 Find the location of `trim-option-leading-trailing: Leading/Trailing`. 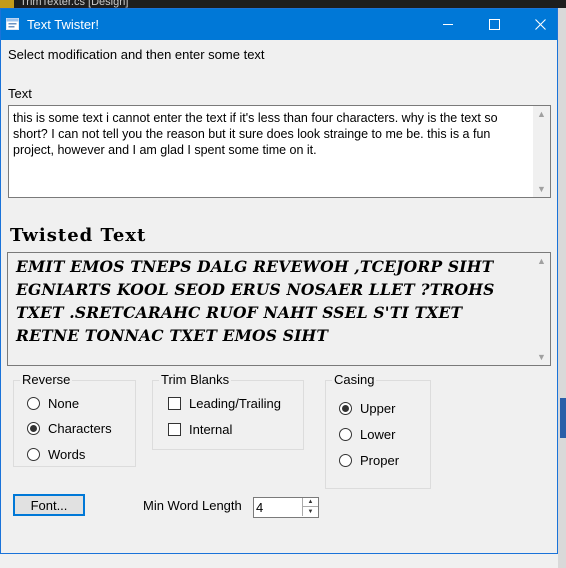

trim-option-leading-trailing: Leading/Trailing is located at coordinates (224, 403).